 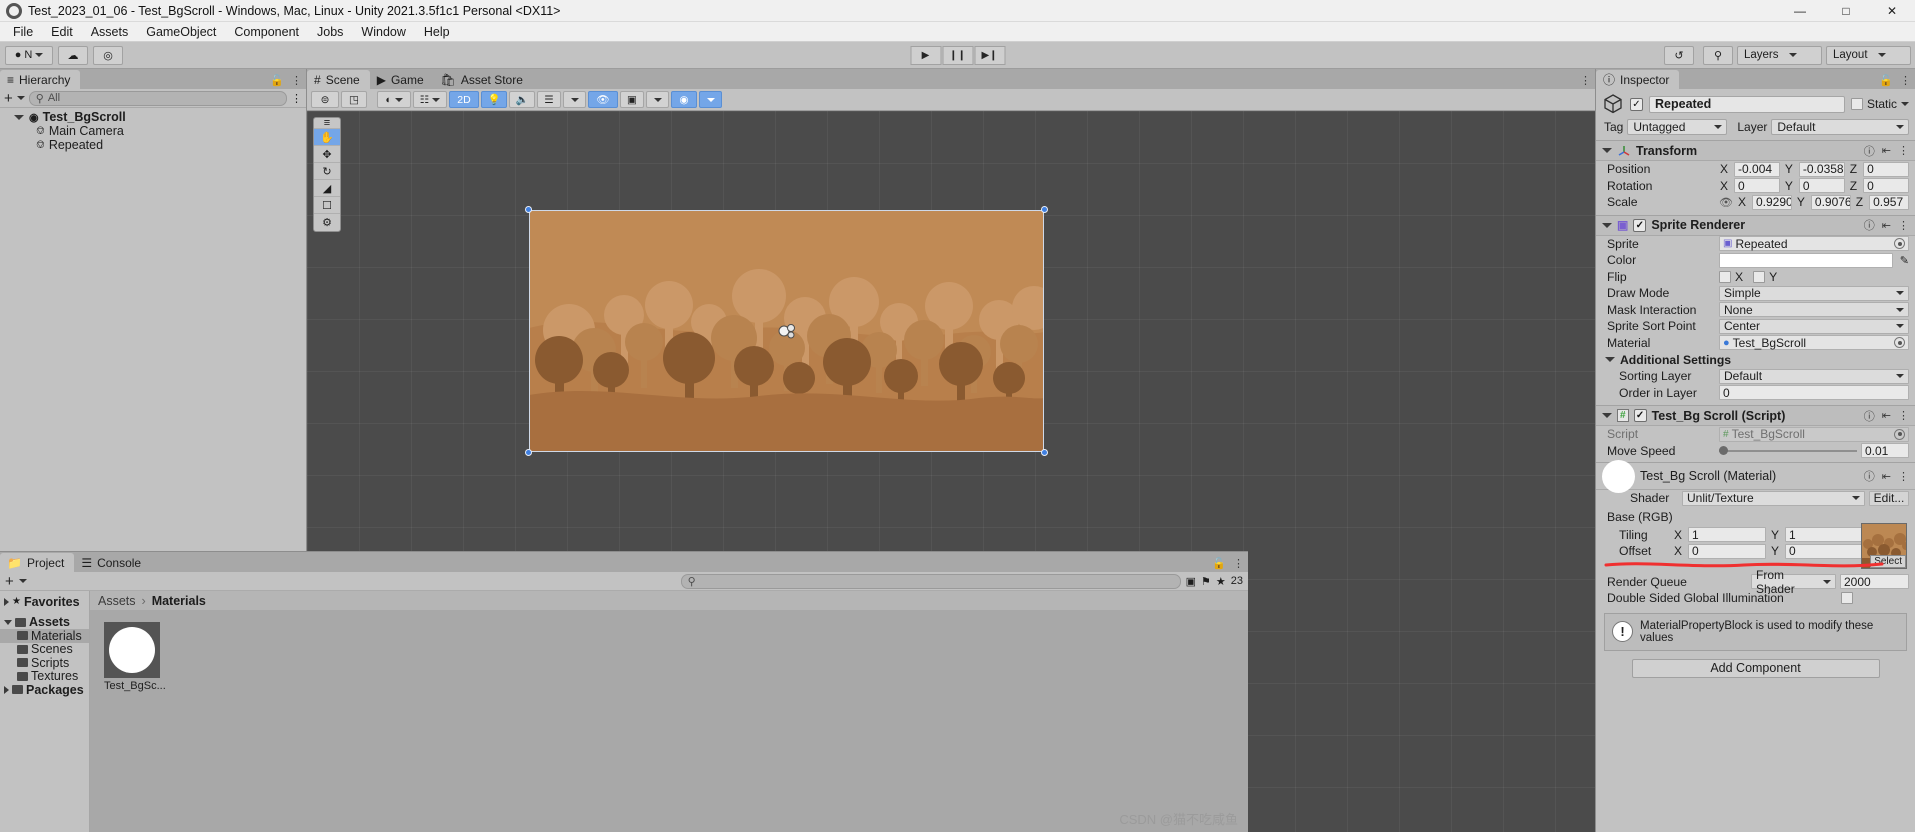 What do you see at coordinates (44, 622) in the screenshot?
I see `tree-item-assets: Assets` at bounding box center [44, 622].